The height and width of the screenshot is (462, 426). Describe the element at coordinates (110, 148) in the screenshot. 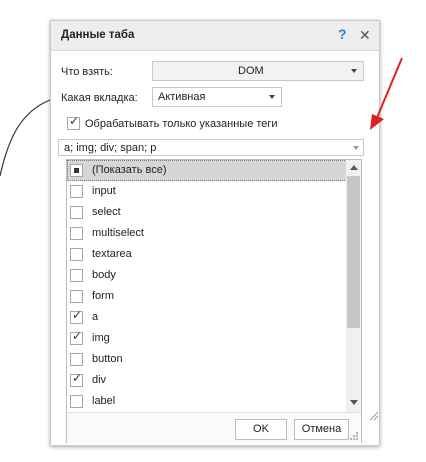

I see `tags-input-value: a; img; div; span; p` at that location.